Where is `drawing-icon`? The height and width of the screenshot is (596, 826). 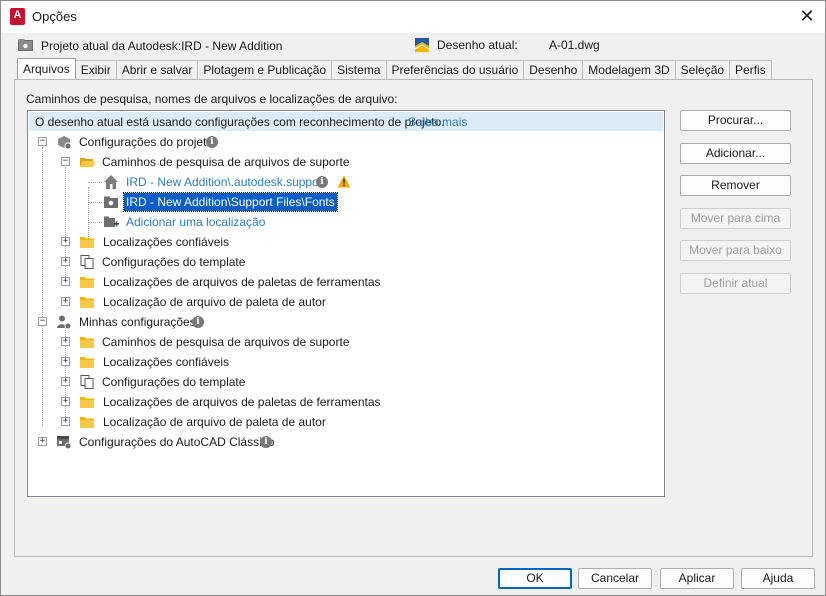 drawing-icon is located at coordinates (422, 45).